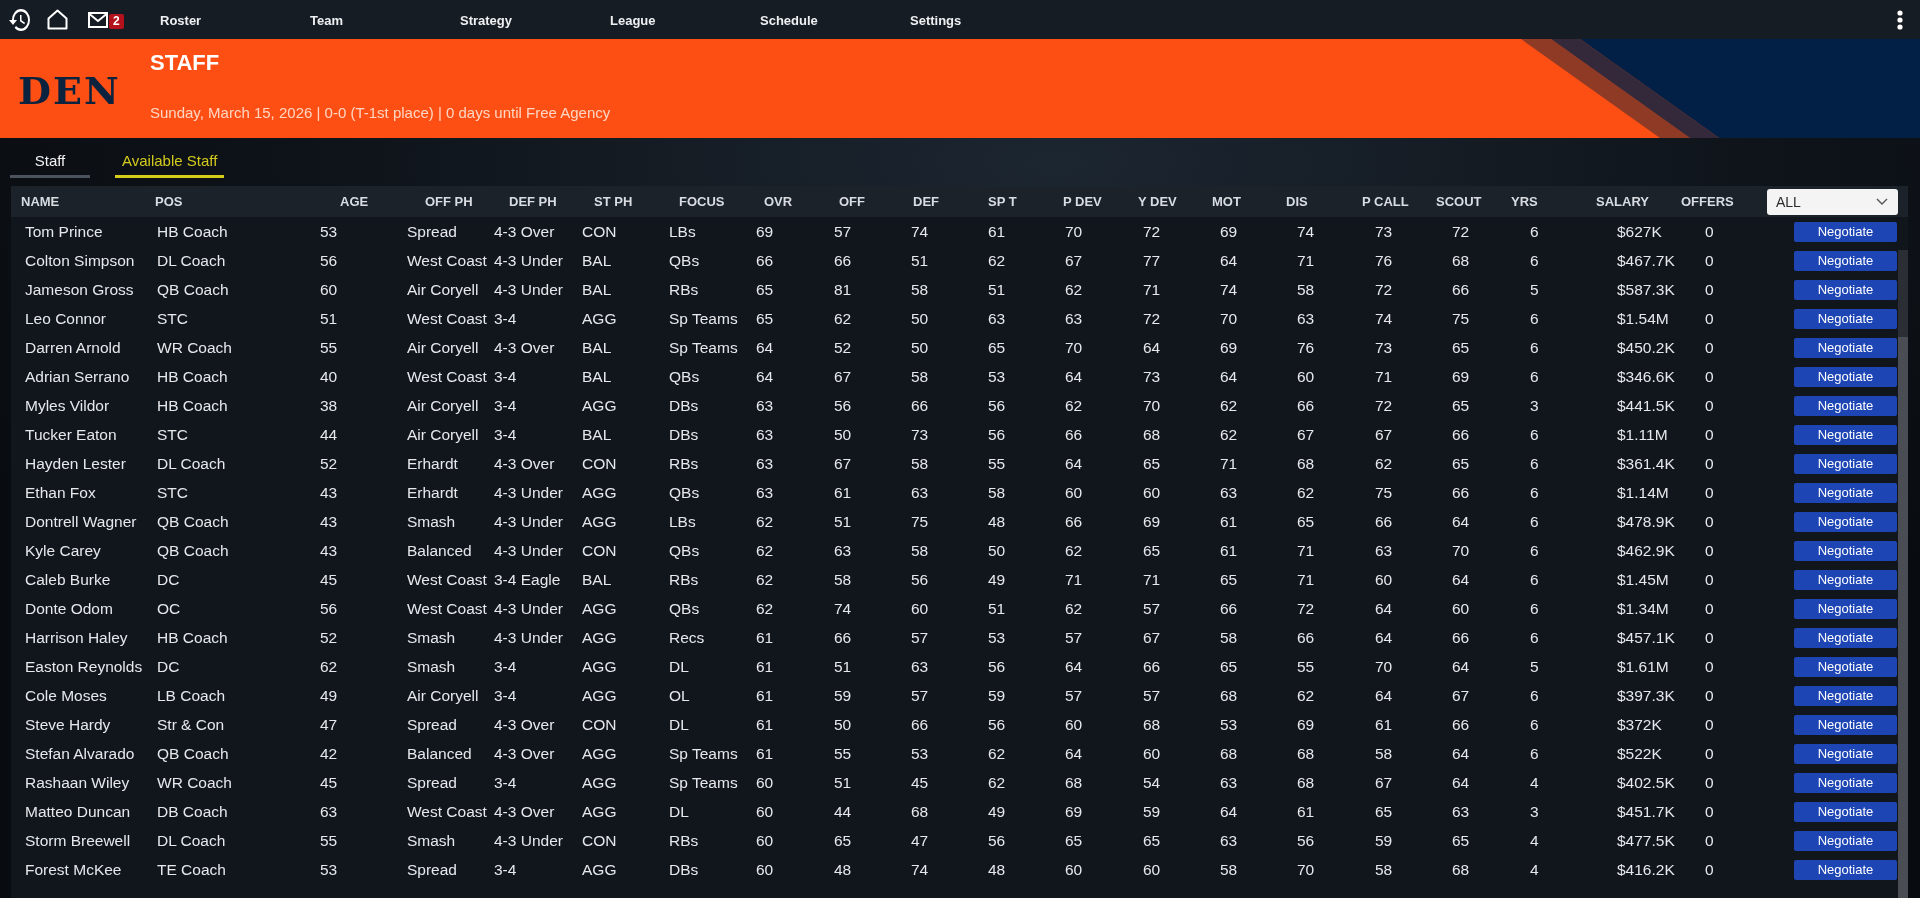 The height and width of the screenshot is (898, 1920). I want to click on p-call-value: 76, so click(1384, 260).